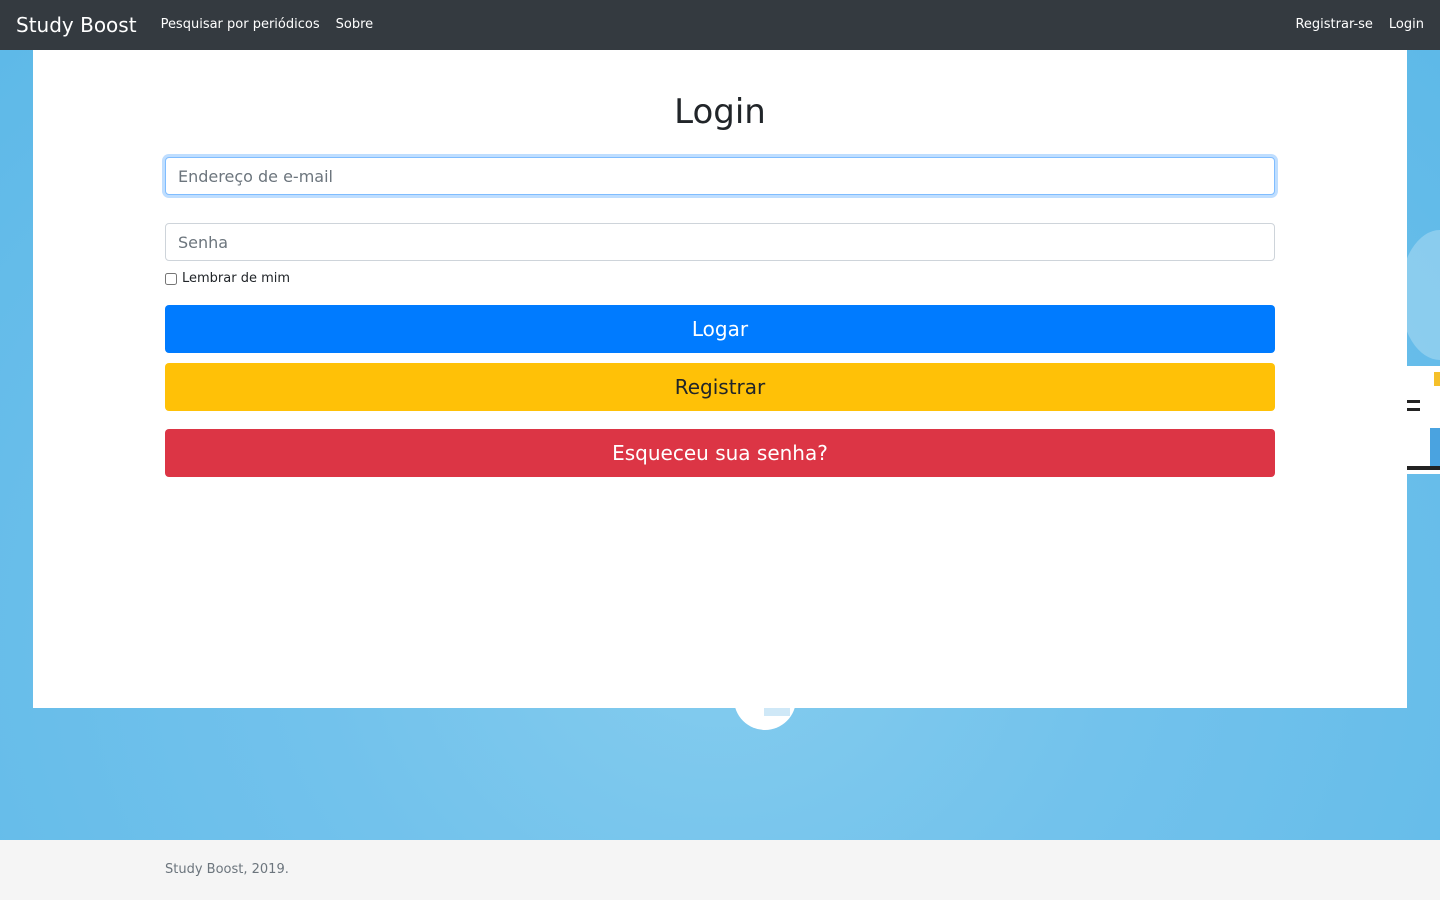 The width and height of the screenshot is (1440, 900). I want to click on password-input, so click(720, 242).